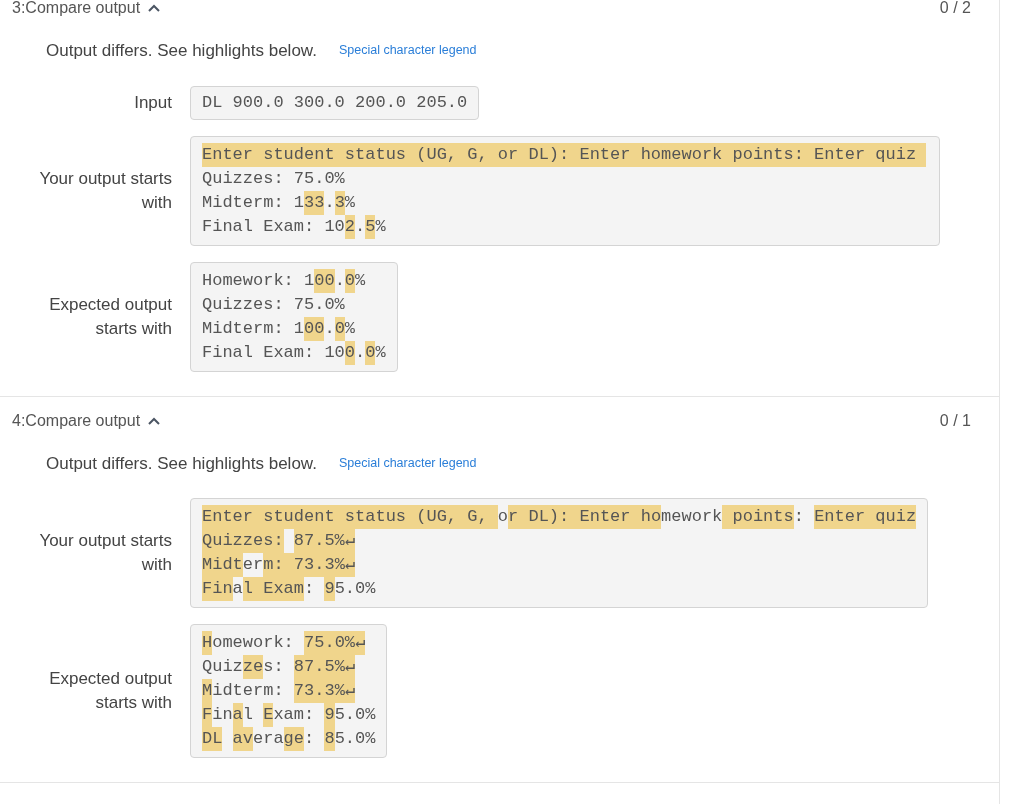 The image size is (1024, 804). What do you see at coordinates (268, 739) in the screenshot?
I see `output-text: era` at bounding box center [268, 739].